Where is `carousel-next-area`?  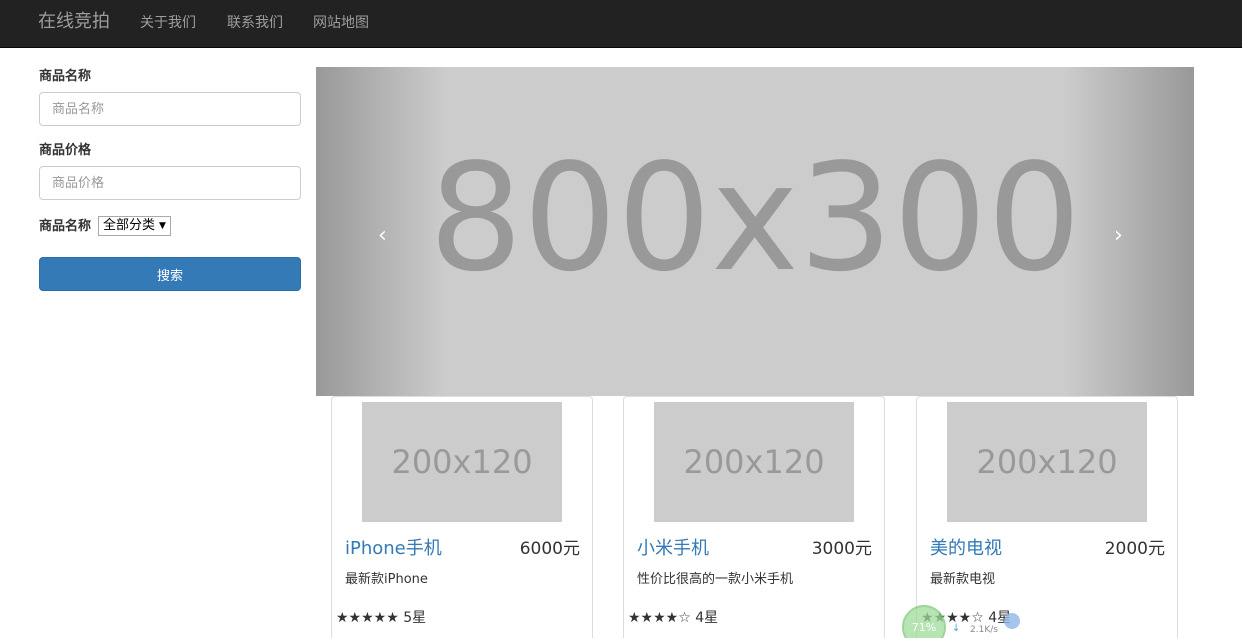
carousel-next-area is located at coordinates (1129, 231).